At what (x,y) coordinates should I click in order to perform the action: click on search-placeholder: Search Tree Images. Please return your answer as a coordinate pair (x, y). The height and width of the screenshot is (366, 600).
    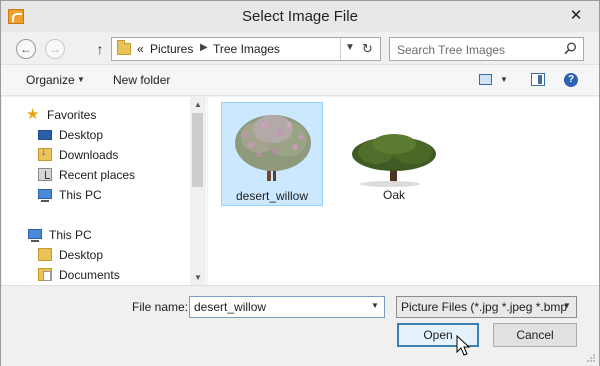
    Looking at the image, I should click on (451, 50).